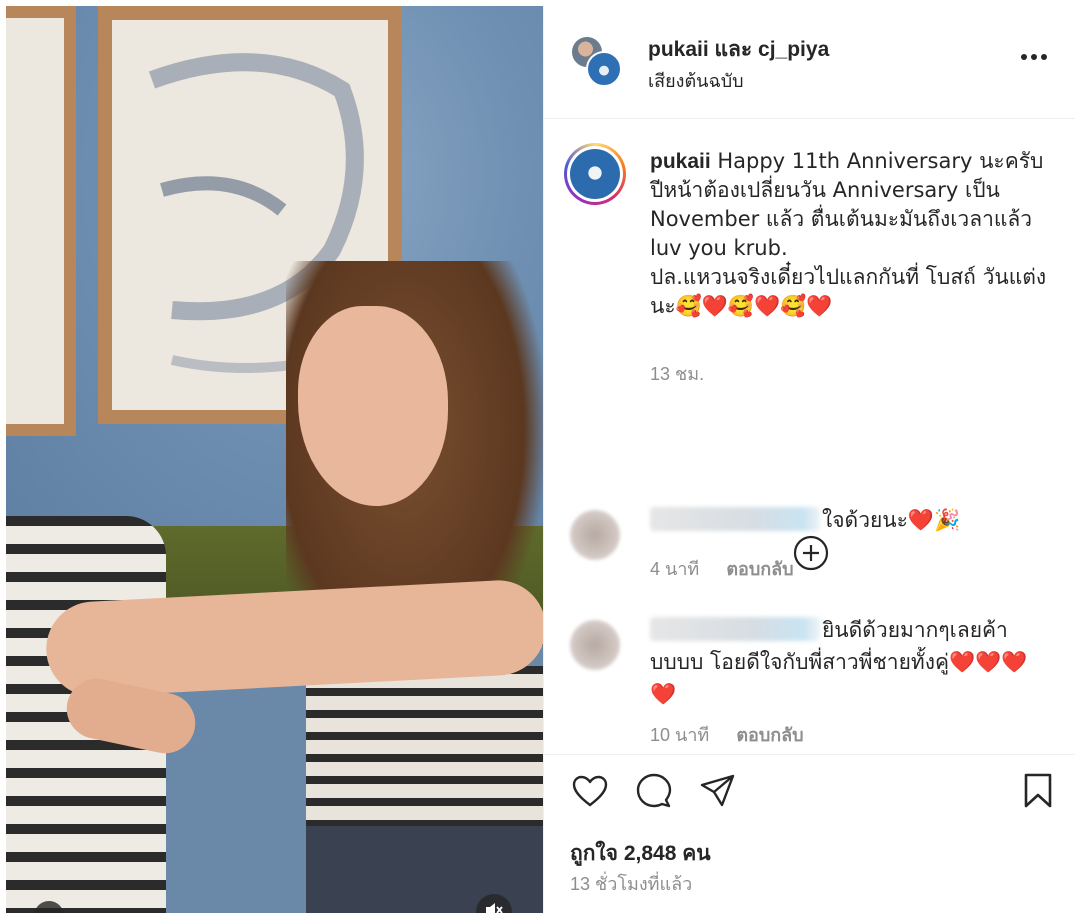 This screenshot has width=1080, height=914. I want to click on collab-avatars, so click(597, 62).